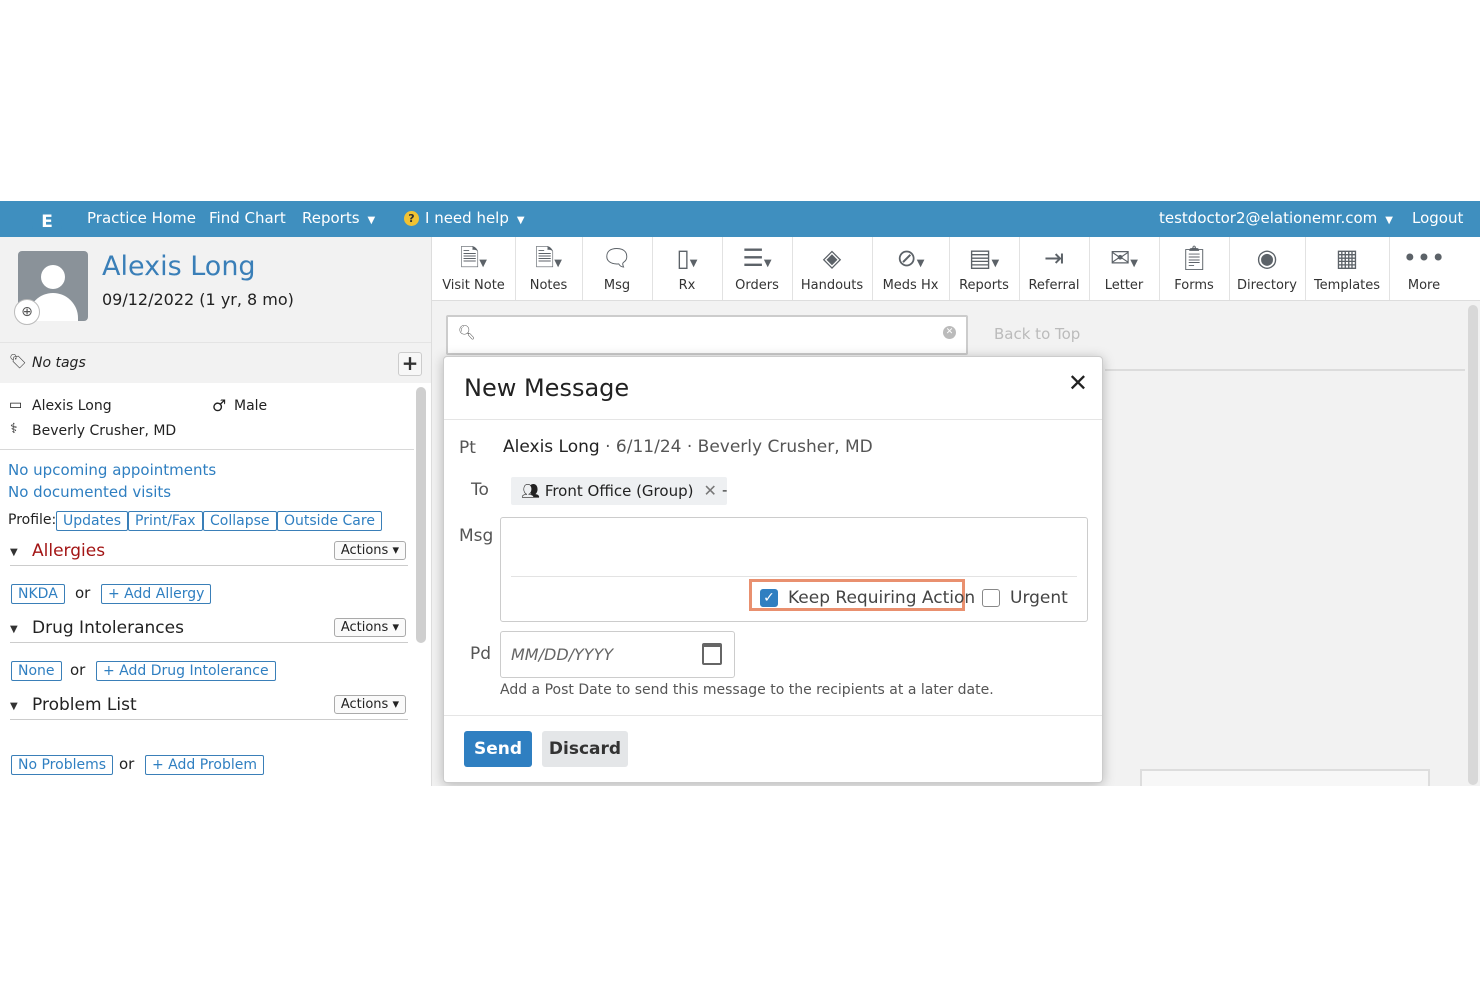 This screenshot has width=1480, height=987. Describe the element at coordinates (36, 671) in the screenshot. I see `none-button: None` at that location.